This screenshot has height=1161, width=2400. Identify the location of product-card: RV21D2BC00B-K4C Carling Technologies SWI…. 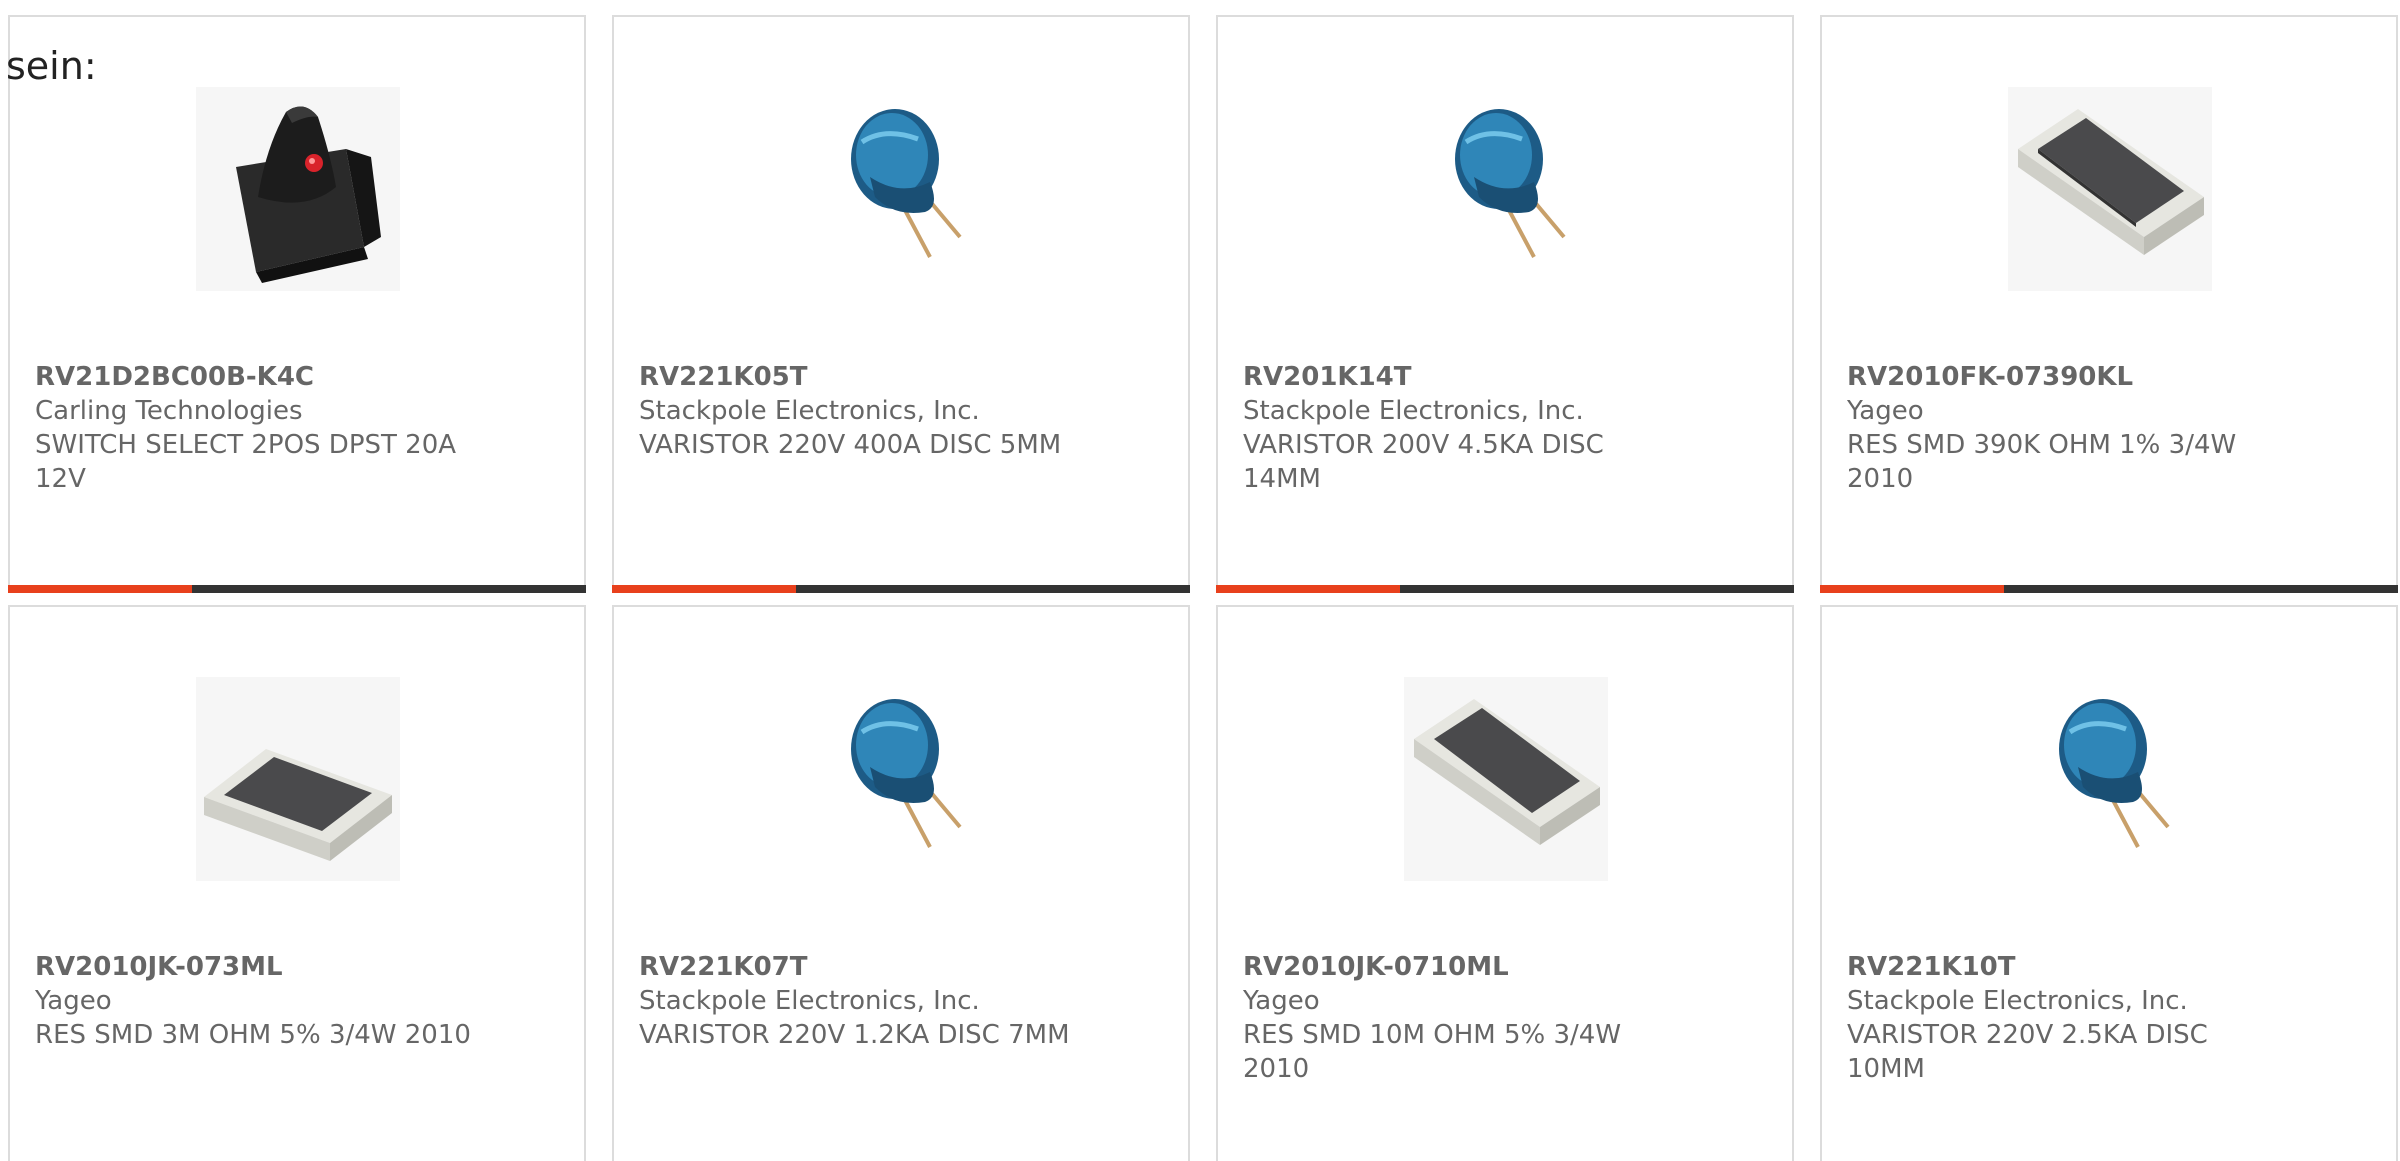
(297, 304).